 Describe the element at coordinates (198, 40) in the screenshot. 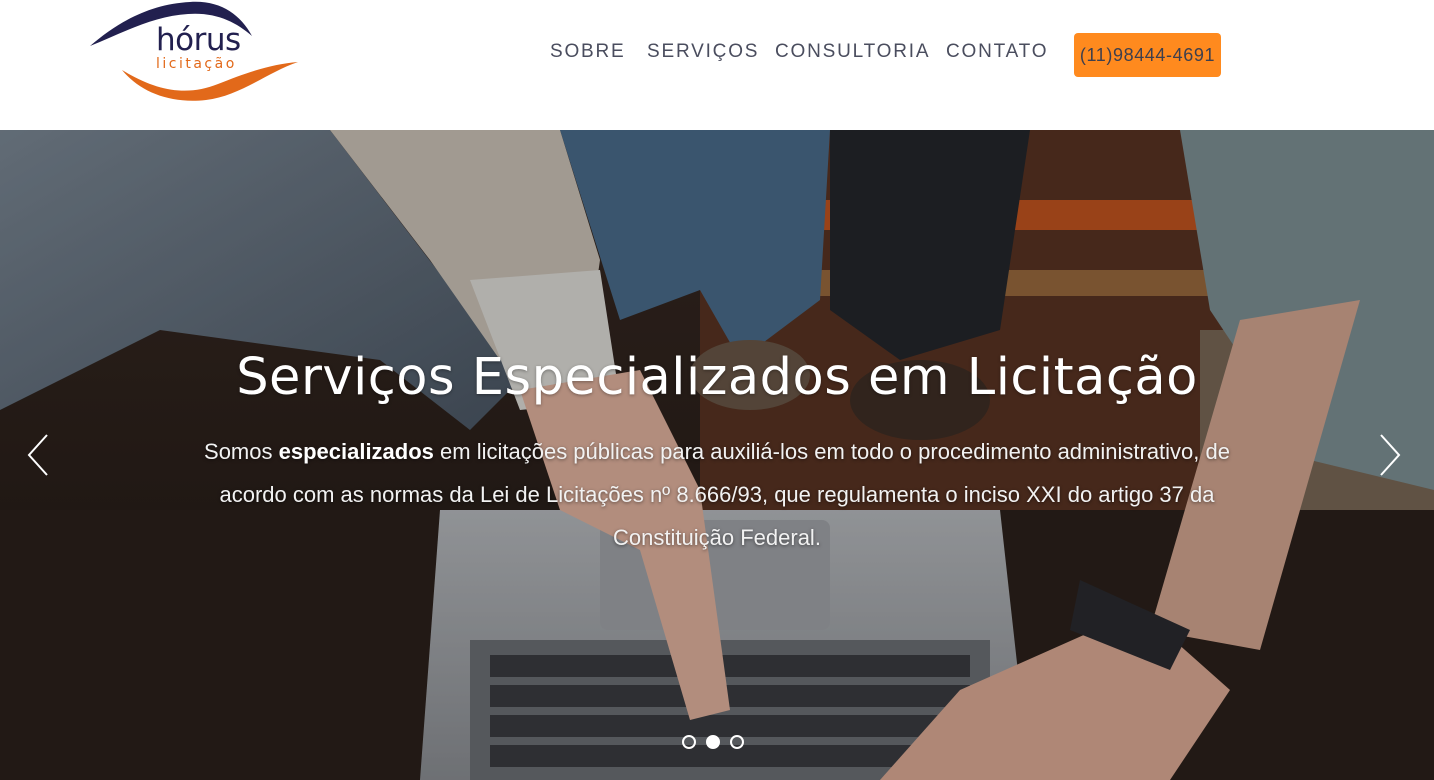

I see `logo-wordmark: hórus` at that location.